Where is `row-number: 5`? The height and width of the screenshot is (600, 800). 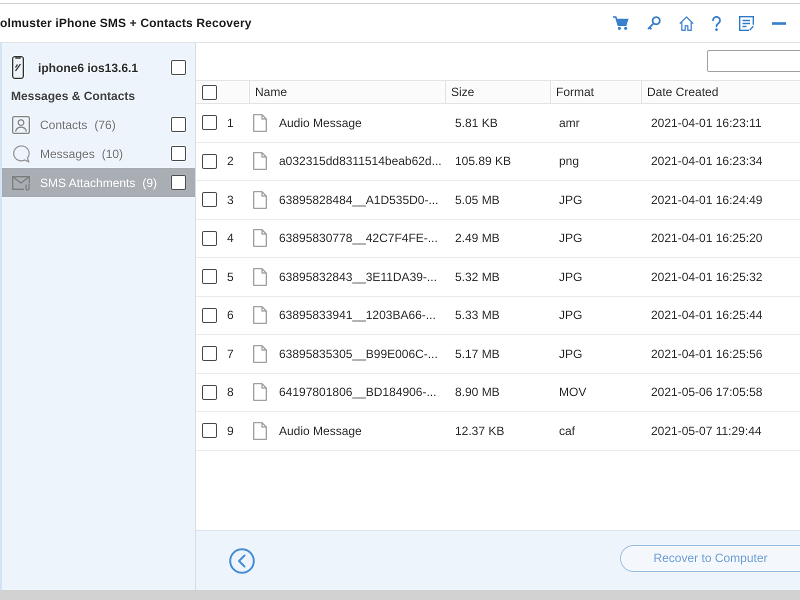
row-number: 5 is located at coordinates (230, 277).